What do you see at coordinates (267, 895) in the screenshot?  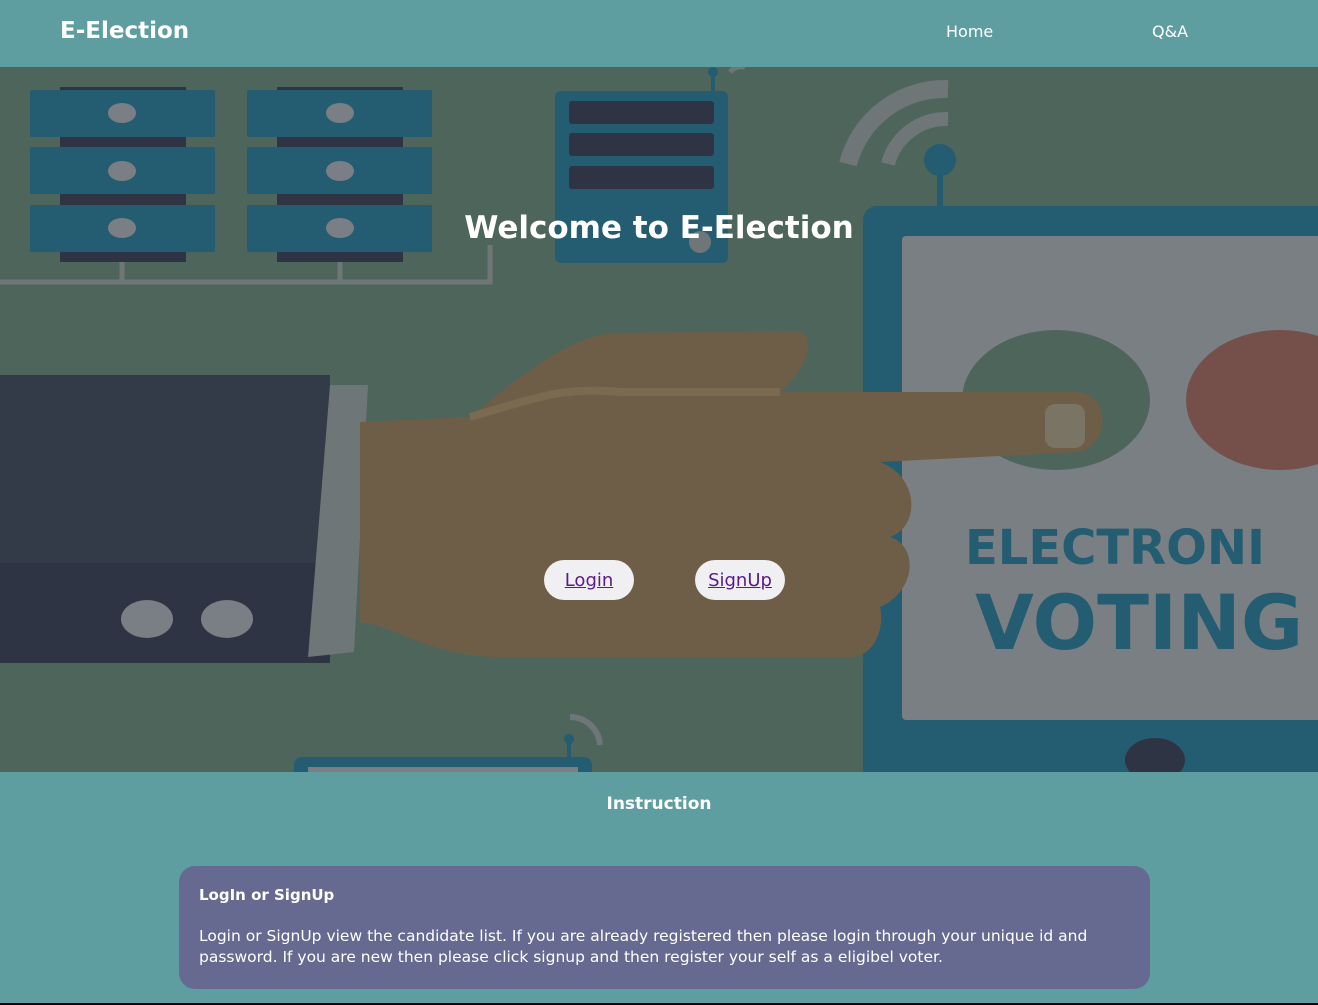 I see `card-title: LogIn or SignUp` at bounding box center [267, 895].